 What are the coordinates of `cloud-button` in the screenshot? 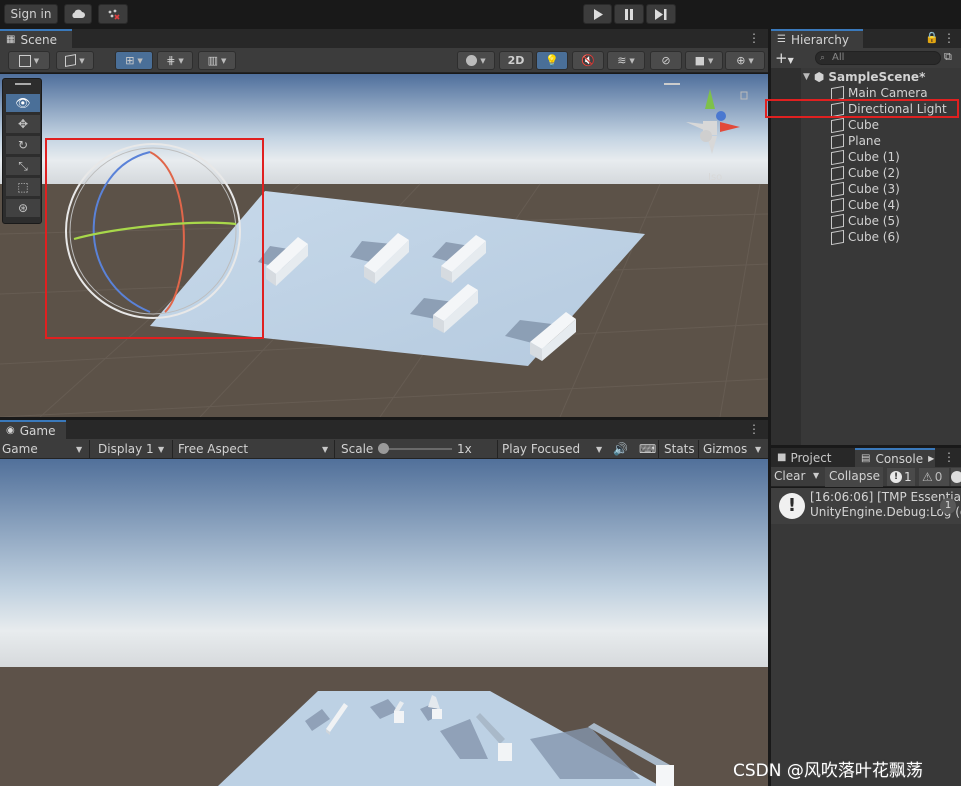 It's located at (78, 14).